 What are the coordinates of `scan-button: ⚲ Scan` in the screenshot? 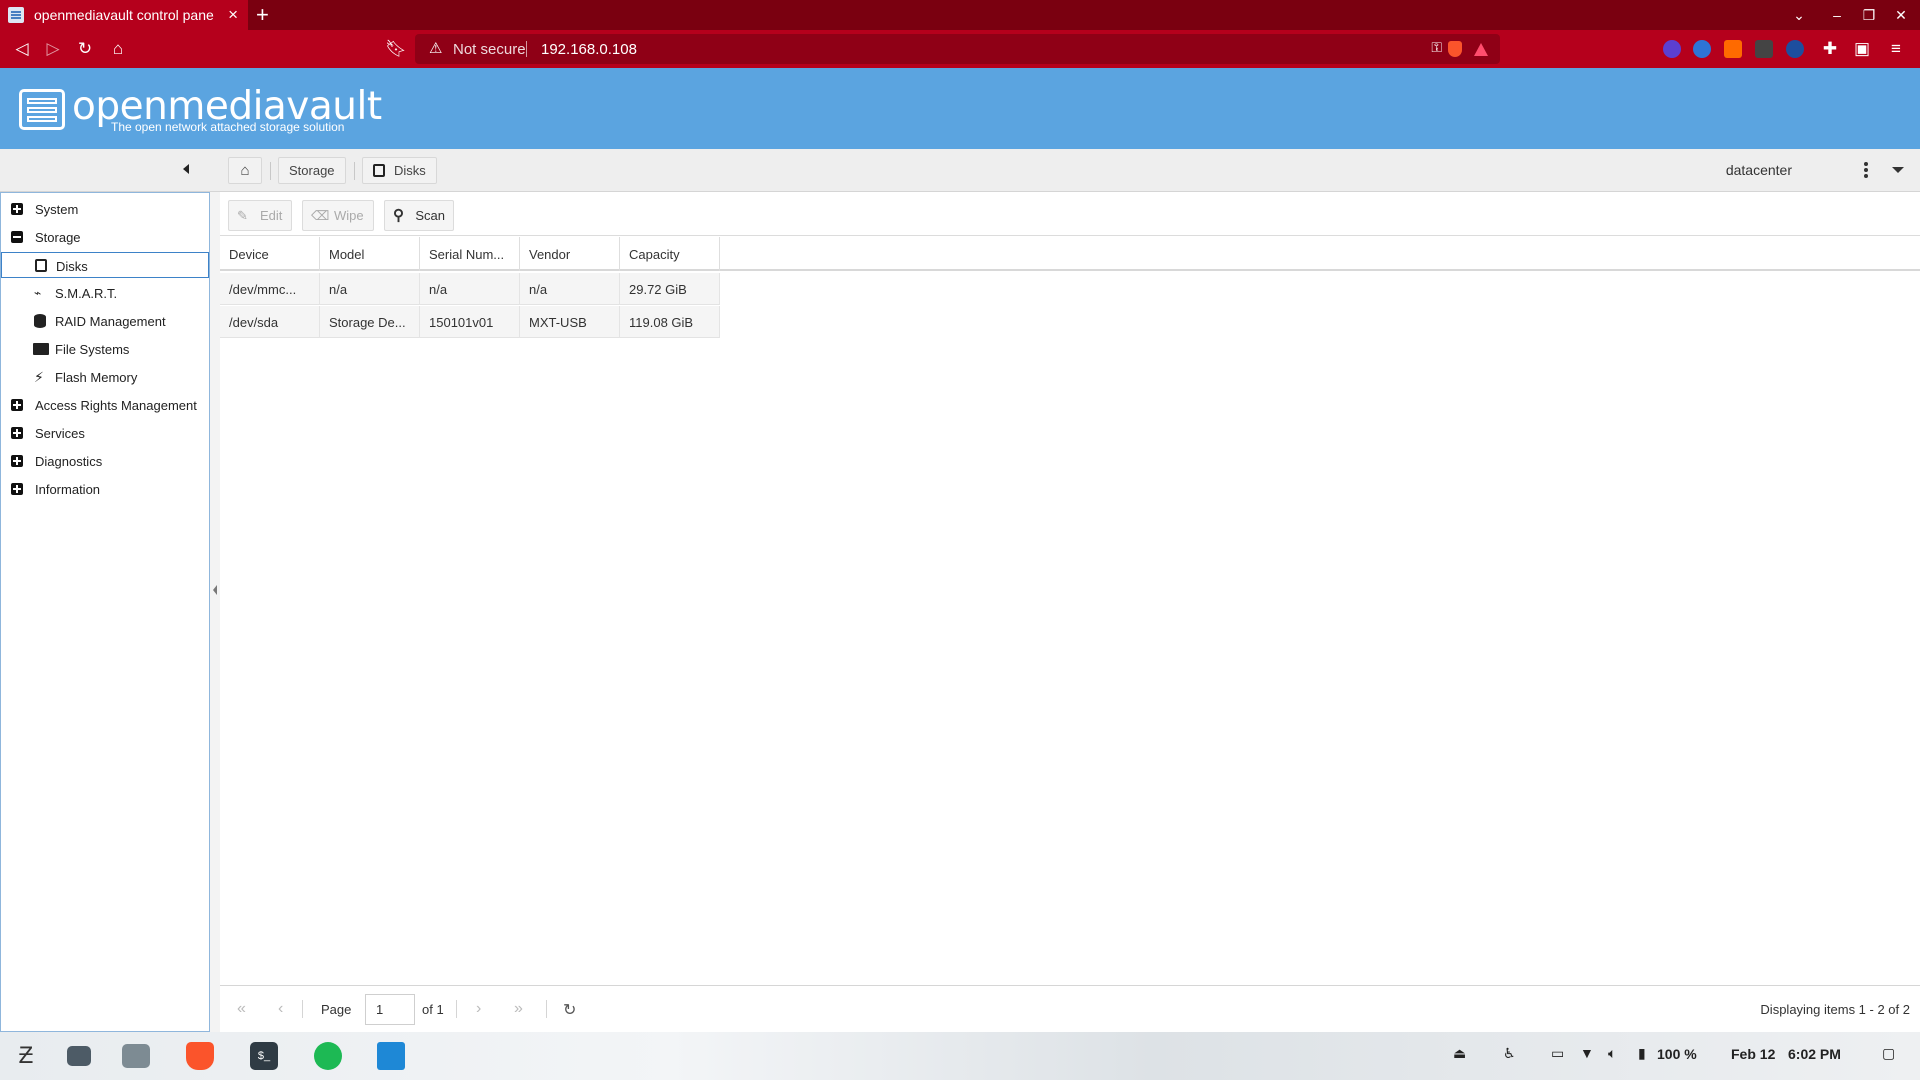 It's located at (419, 215).